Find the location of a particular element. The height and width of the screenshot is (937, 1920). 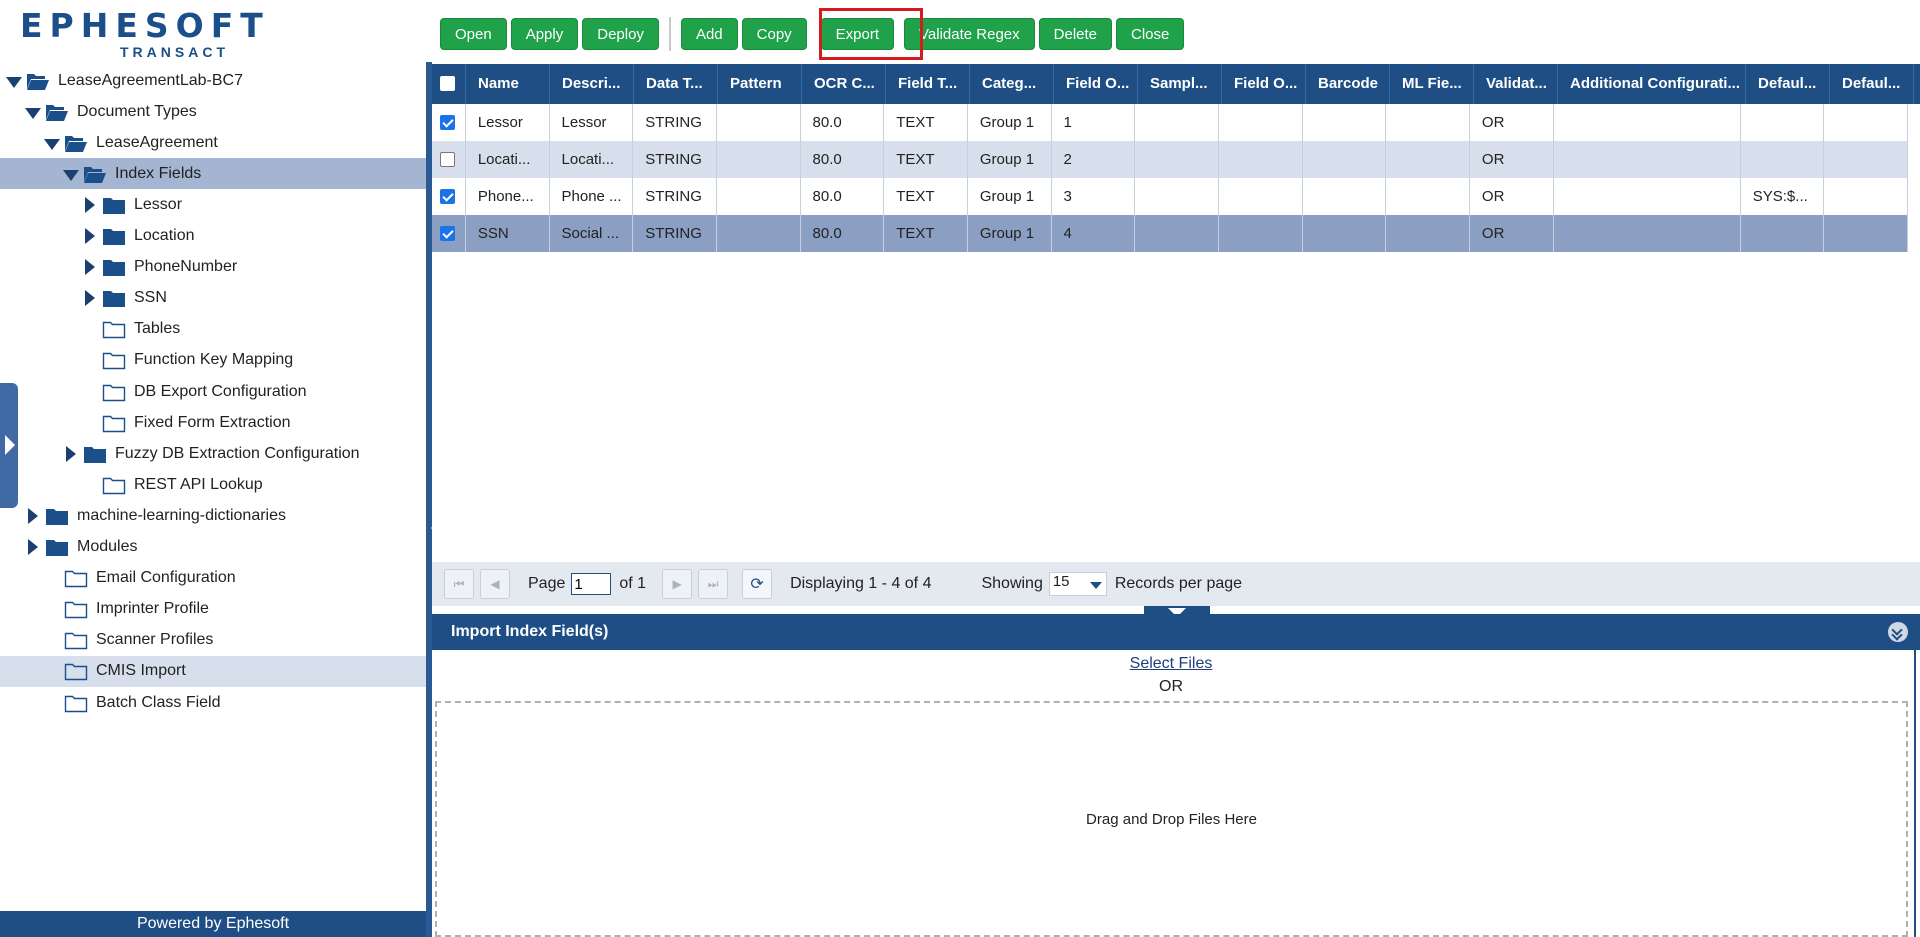

open-button: Open is located at coordinates (473, 34).